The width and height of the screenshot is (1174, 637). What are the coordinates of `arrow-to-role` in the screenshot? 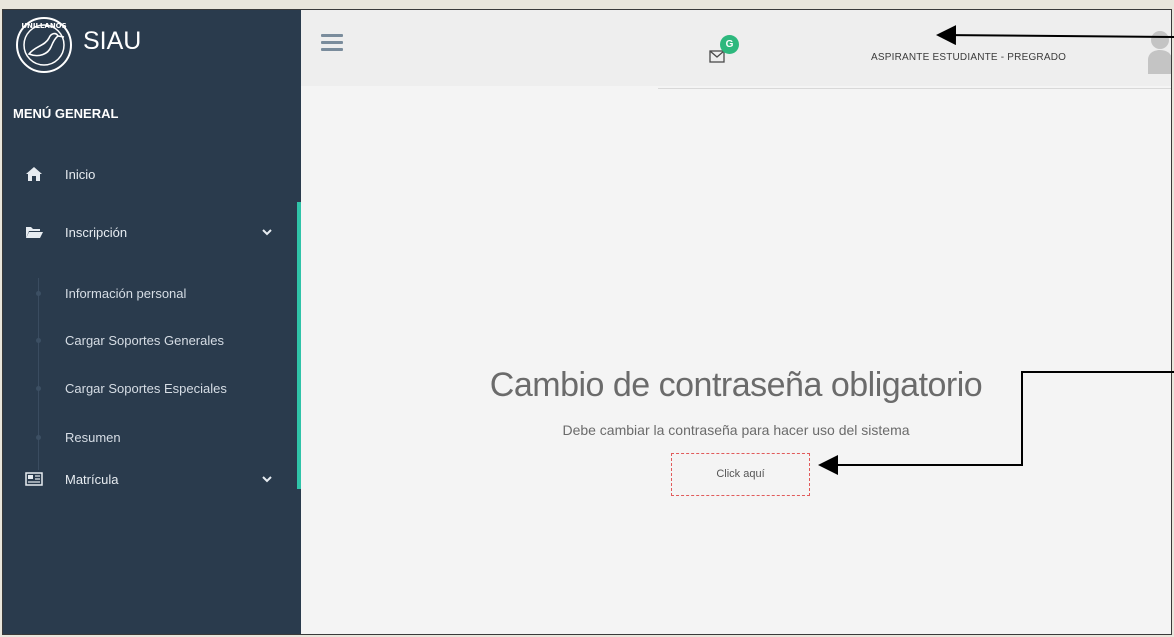 It's located at (1055, 35).